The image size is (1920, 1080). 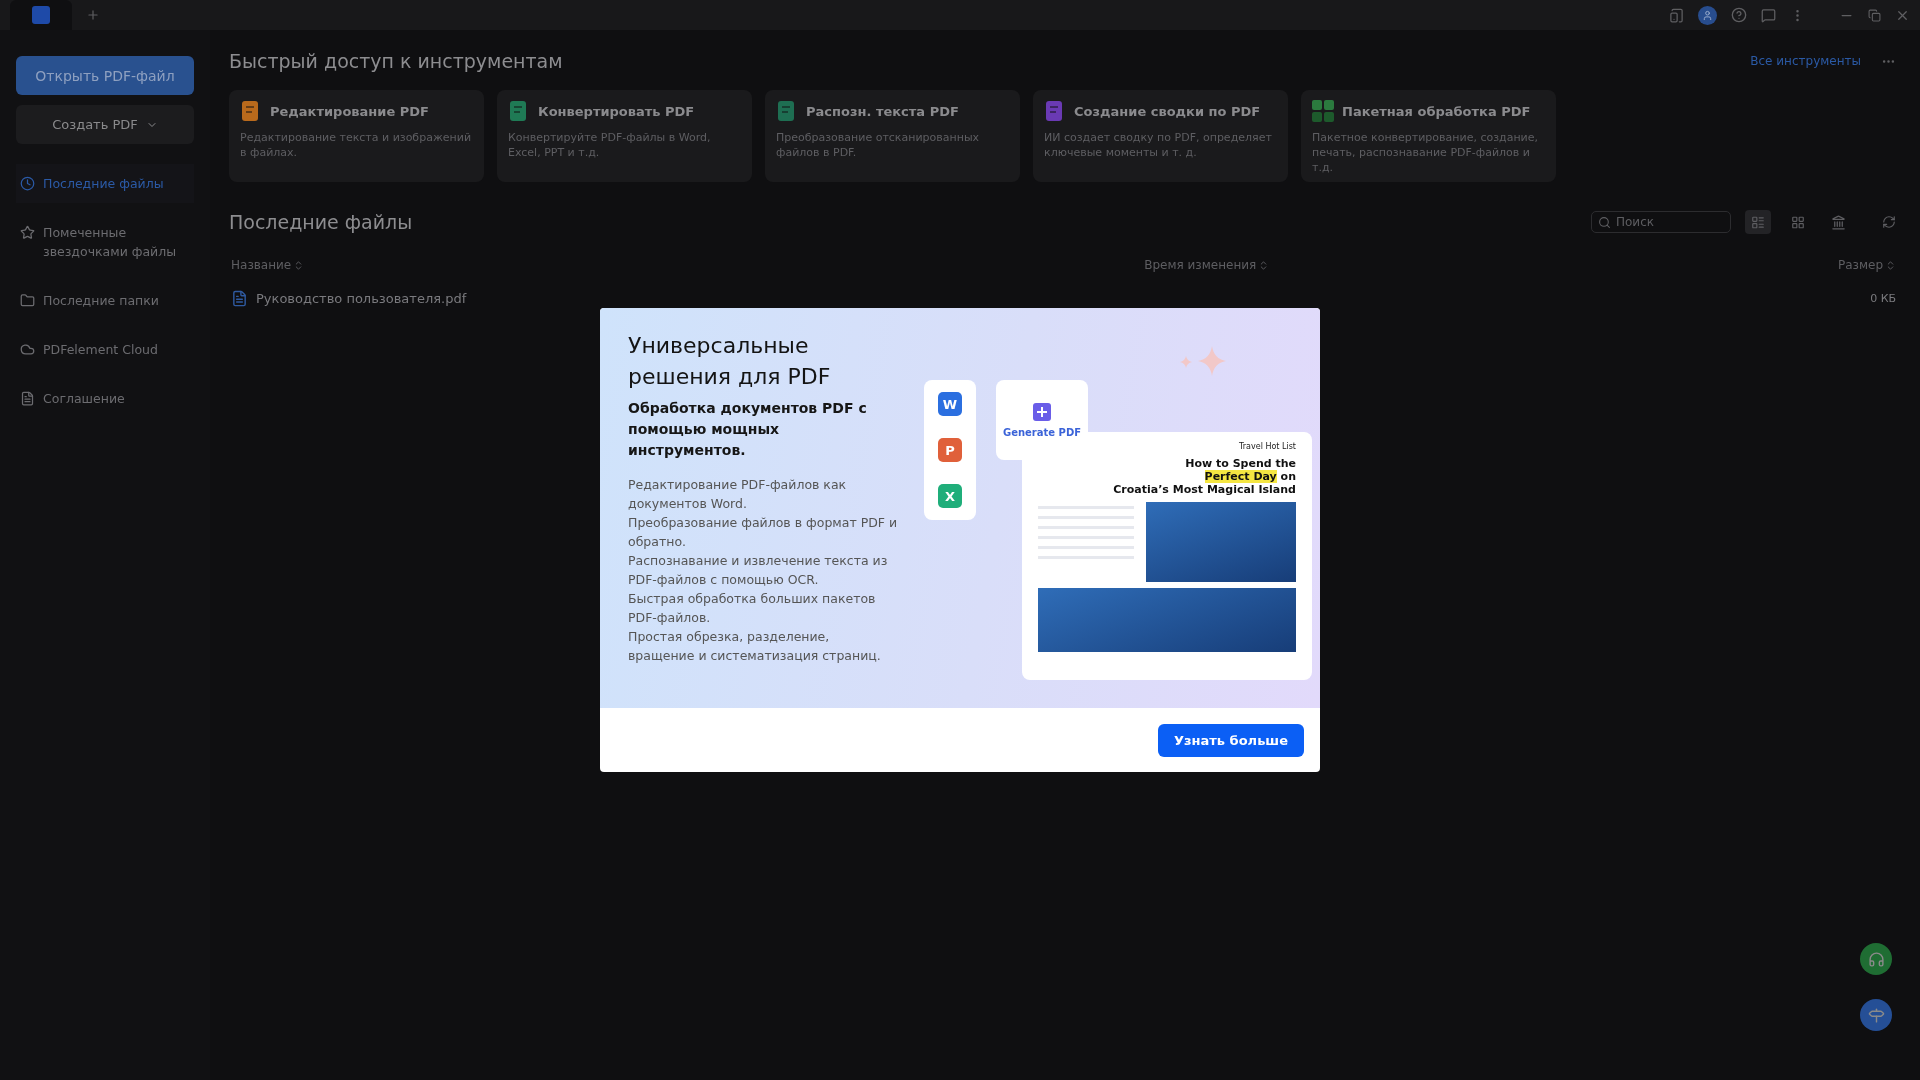 I want to click on search-field: Поиск, so click(x=1661, y=222).